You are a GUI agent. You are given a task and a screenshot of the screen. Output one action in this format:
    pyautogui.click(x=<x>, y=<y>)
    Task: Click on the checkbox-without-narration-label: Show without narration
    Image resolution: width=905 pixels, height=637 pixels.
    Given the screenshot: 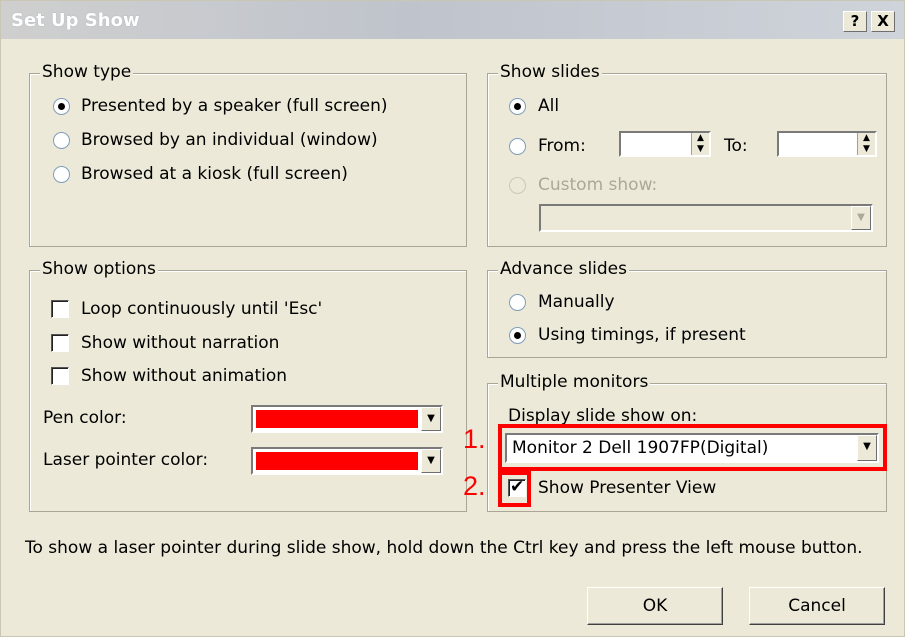 What is the action you would take?
    pyautogui.click(x=180, y=343)
    